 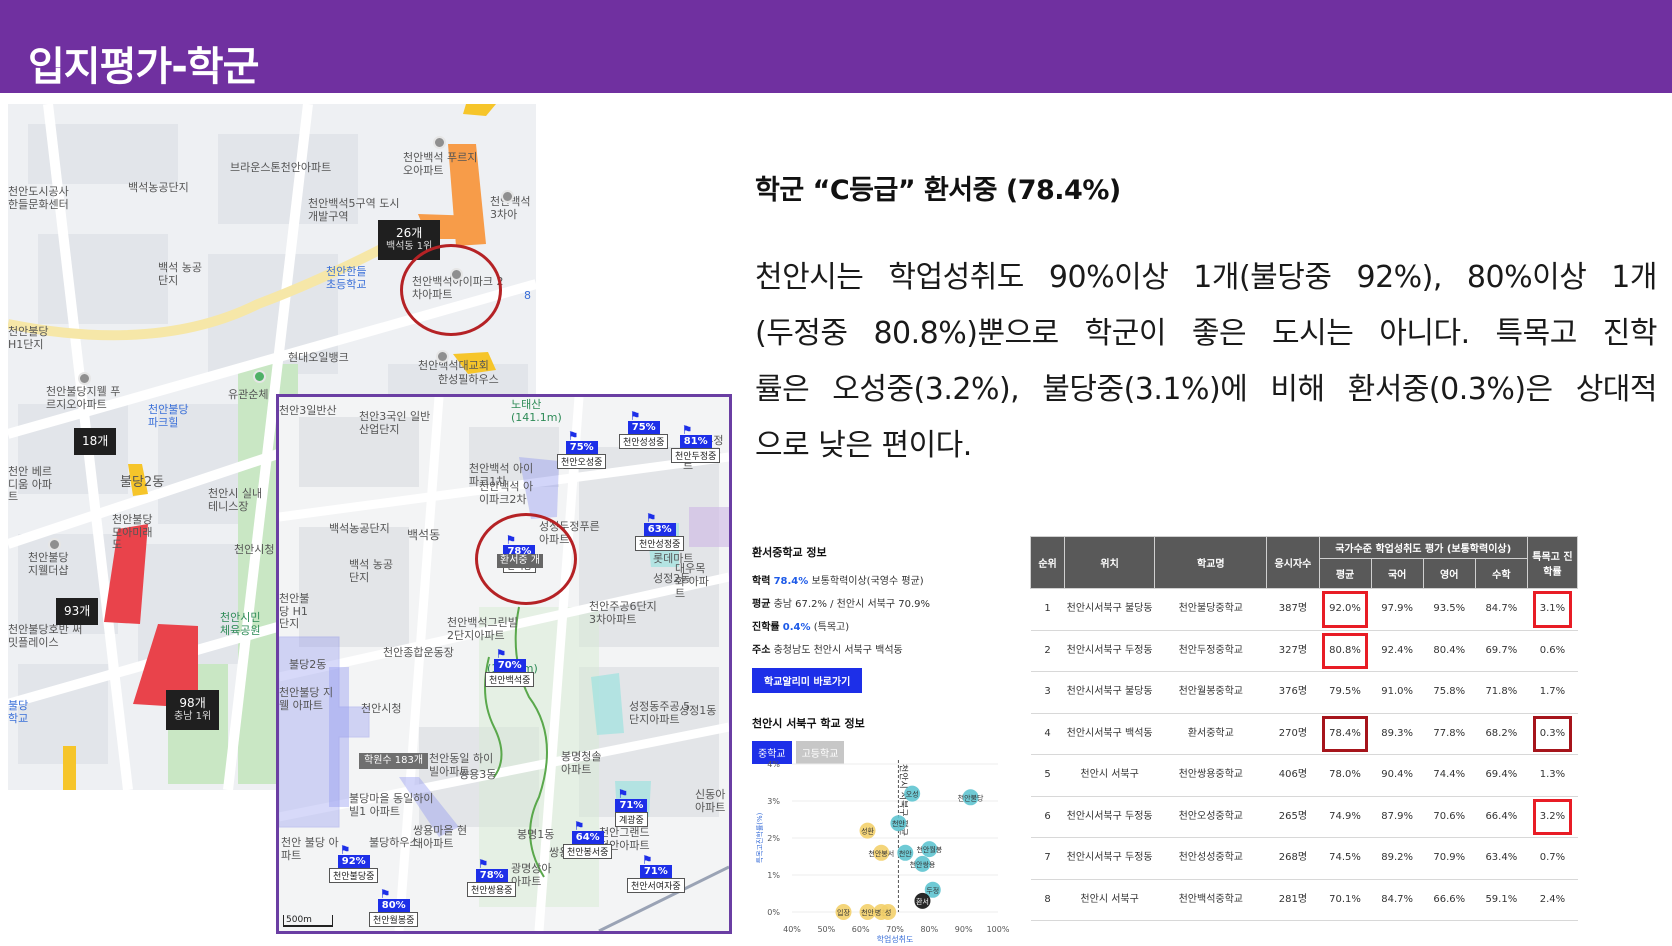 What do you see at coordinates (1552, 816) in the screenshot?
I see `table-cell: 3.2%` at bounding box center [1552, 816].